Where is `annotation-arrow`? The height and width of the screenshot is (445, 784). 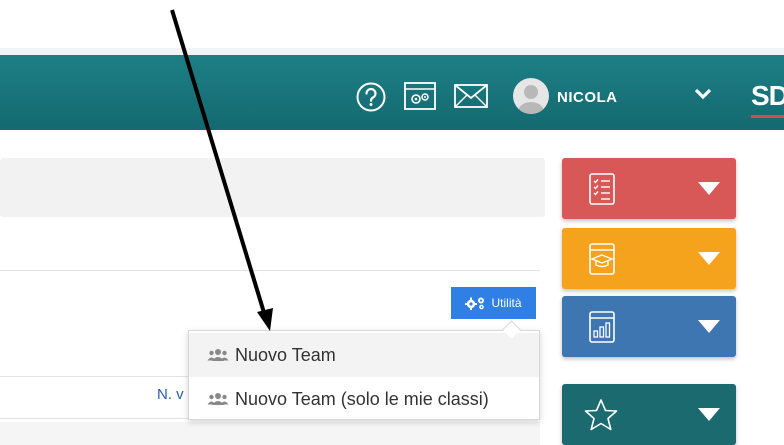 annotation-arrow is located at coordinates (221, 170).